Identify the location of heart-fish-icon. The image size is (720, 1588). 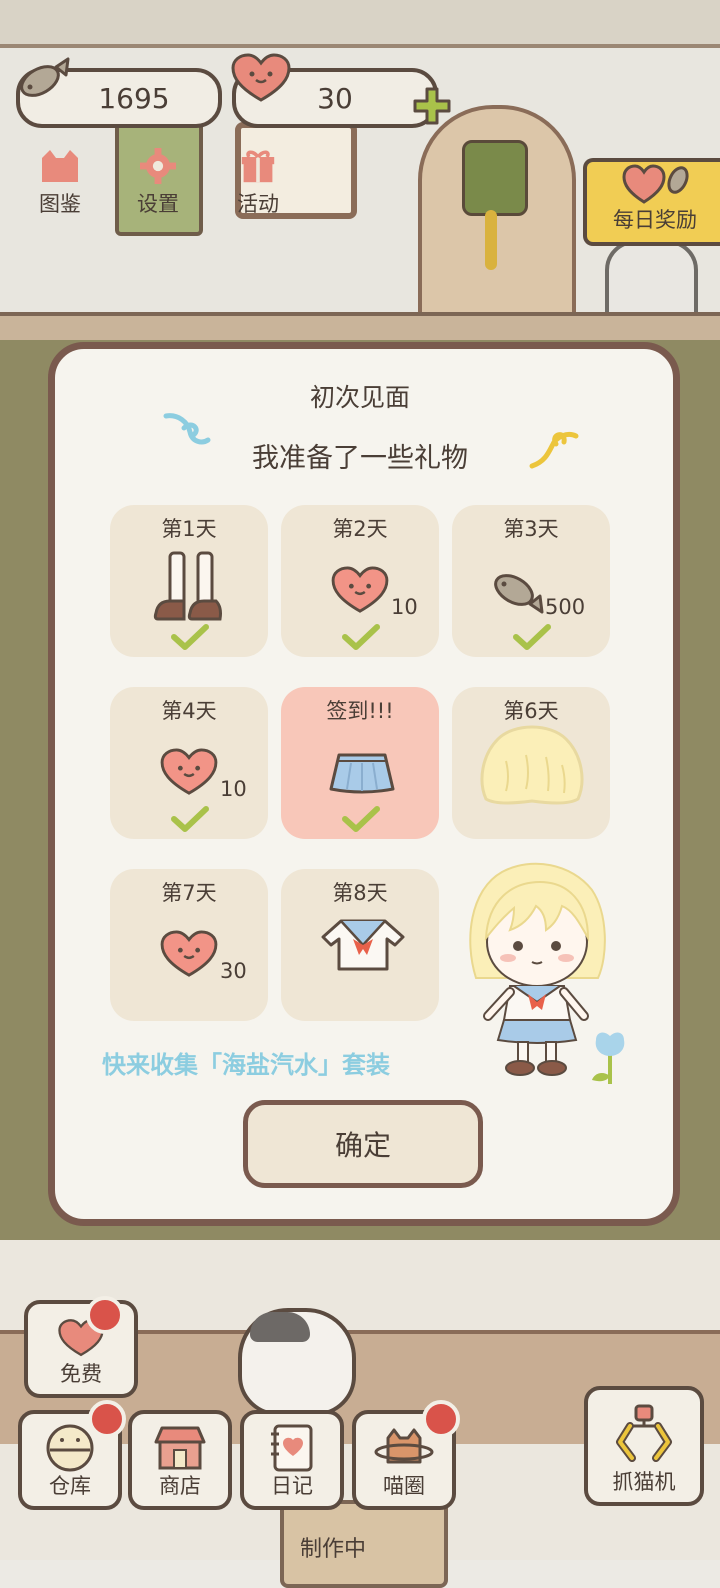
(655, 184).